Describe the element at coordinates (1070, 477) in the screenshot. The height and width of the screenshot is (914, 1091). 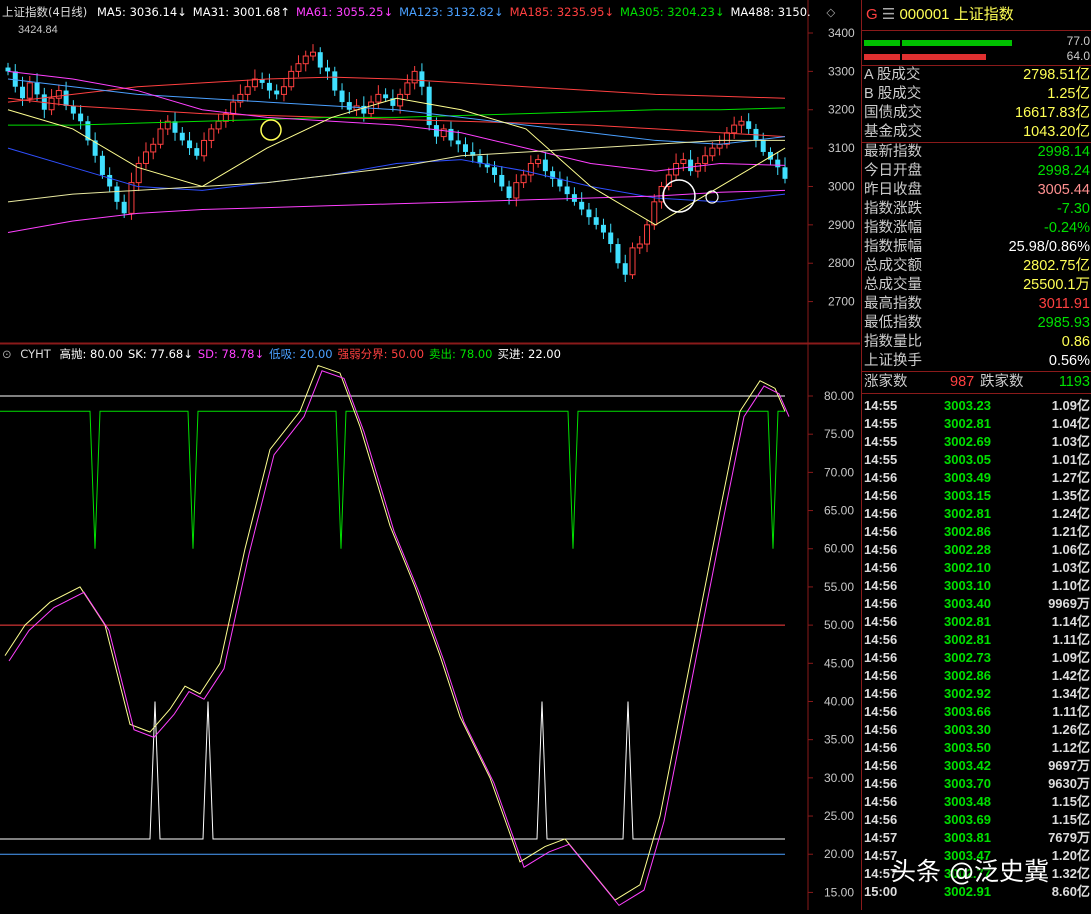
I see `tick-amount: 1.27亿` at that location.